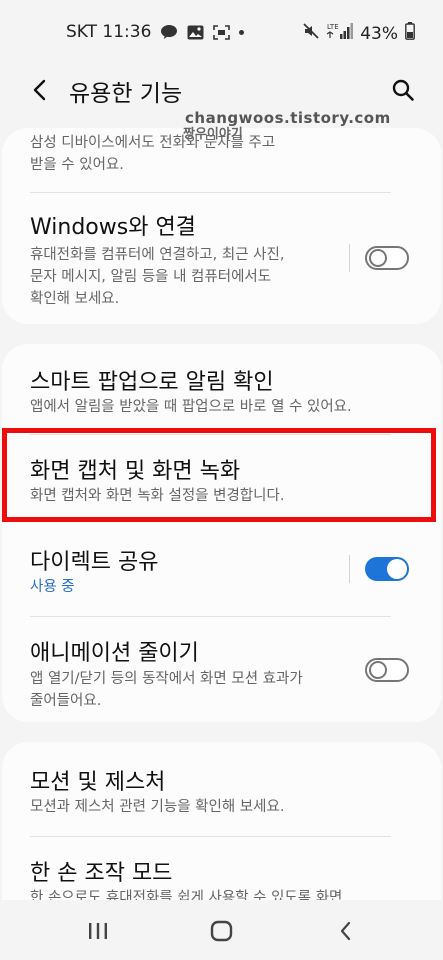 The image size is (443, 960). What do you see at coordinates (333, 27) in the screenshot?
I see `svg-text: LTE` at bounding box center [333, 27].